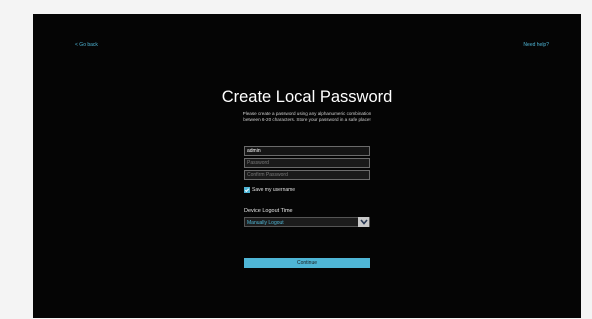  What do you see at coordinates (307, 163) in the screenshot?
I see `password-field` at bounding box center [307, 163].